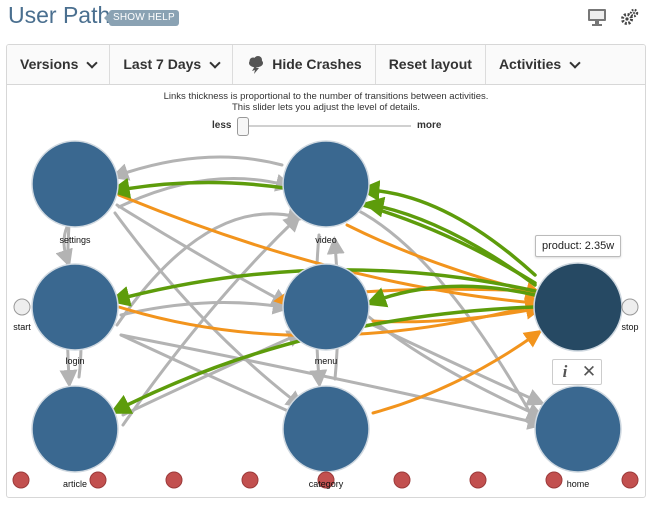 The height and width of the screenshot is (508, 650). What do you see at coordinates (597, 17) in the screenshot?
I see `monitor-icon` at bounding box center [597, 17].